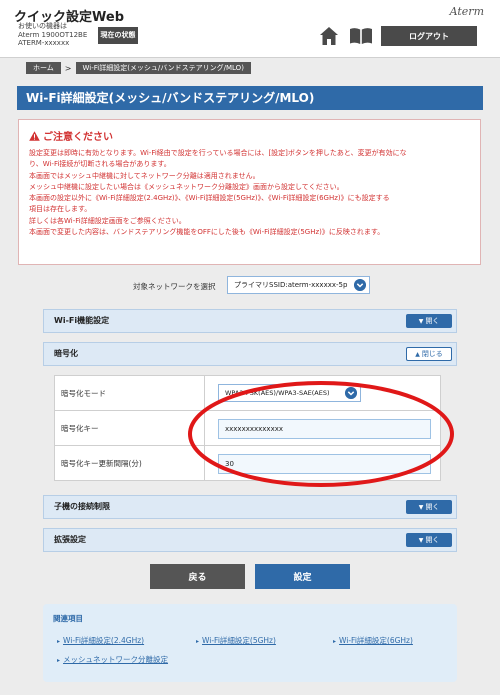  What do you see at coordinates (302, 576) in the screenshot?
I see `save-button: 設定` at bounding box center [302, 576].